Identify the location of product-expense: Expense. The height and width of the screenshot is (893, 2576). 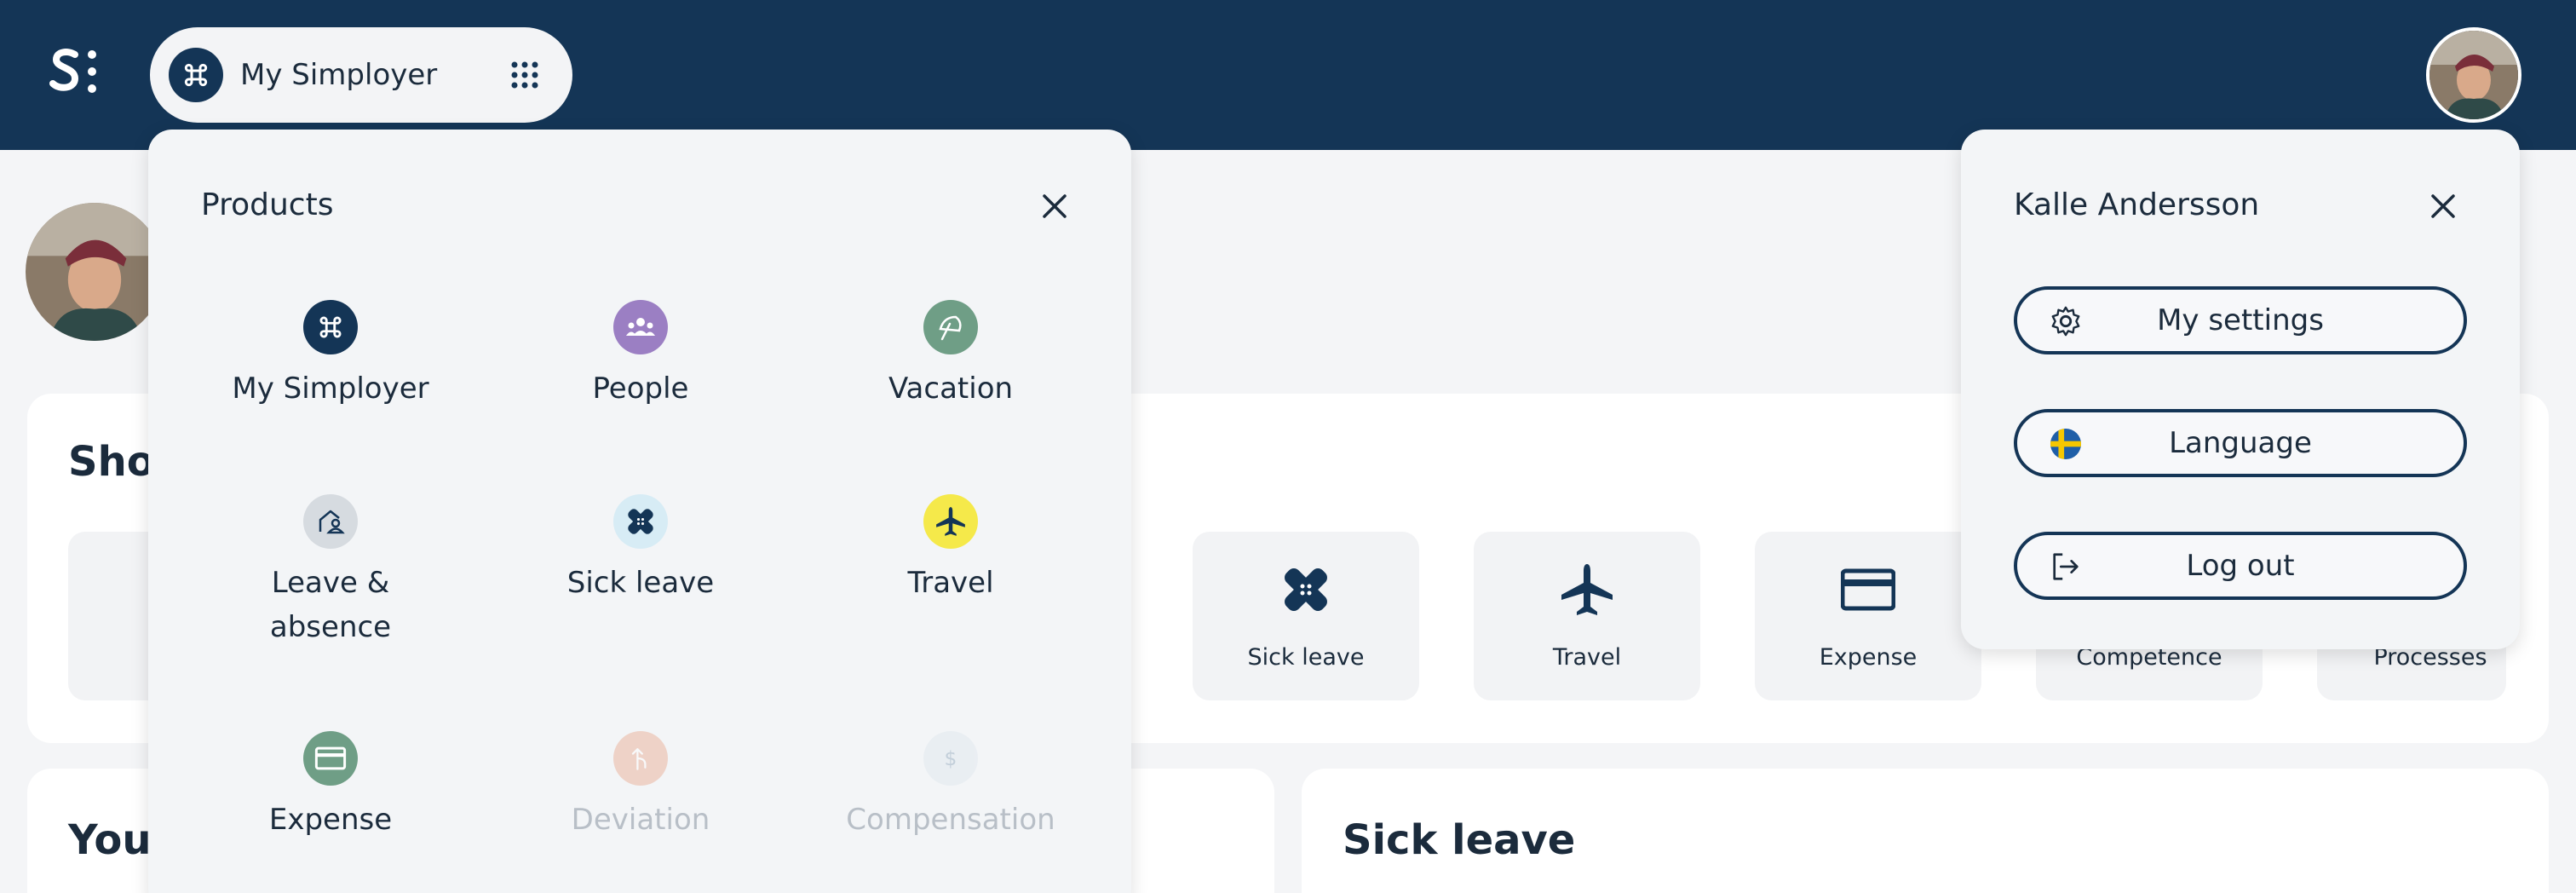
(331, 786).